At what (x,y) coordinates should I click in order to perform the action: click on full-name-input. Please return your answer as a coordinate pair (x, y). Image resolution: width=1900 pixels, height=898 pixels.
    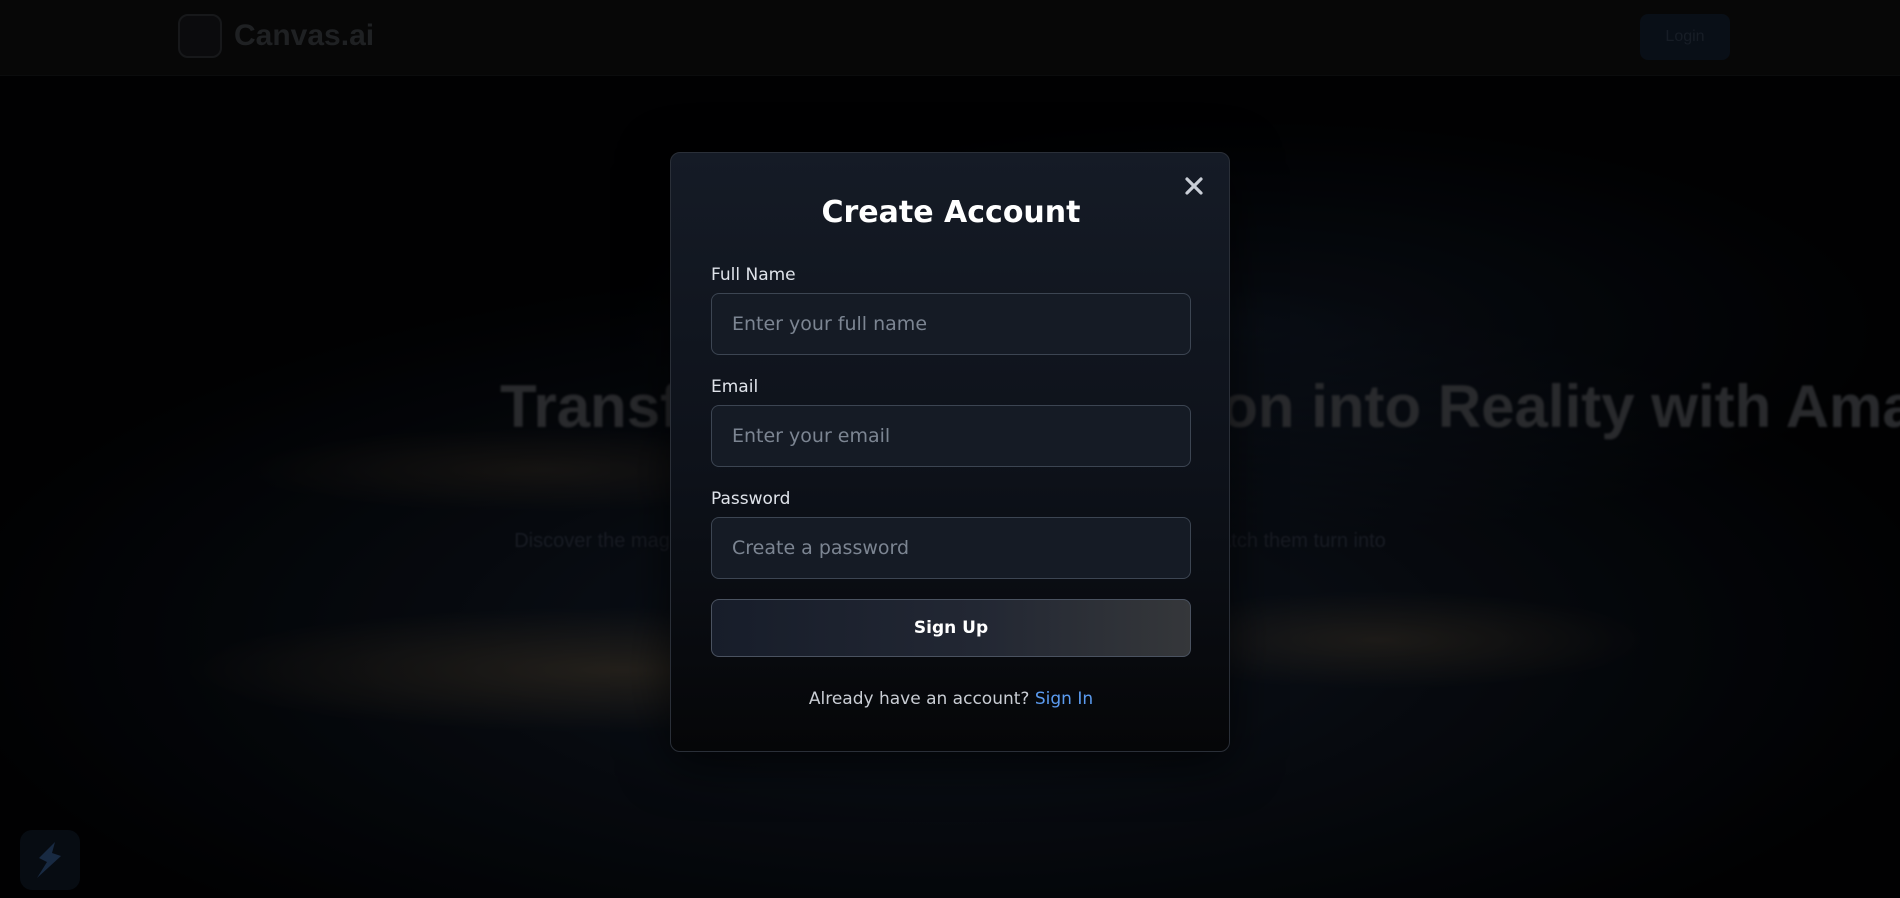
    Looking at the image, I should click on (951, 324).